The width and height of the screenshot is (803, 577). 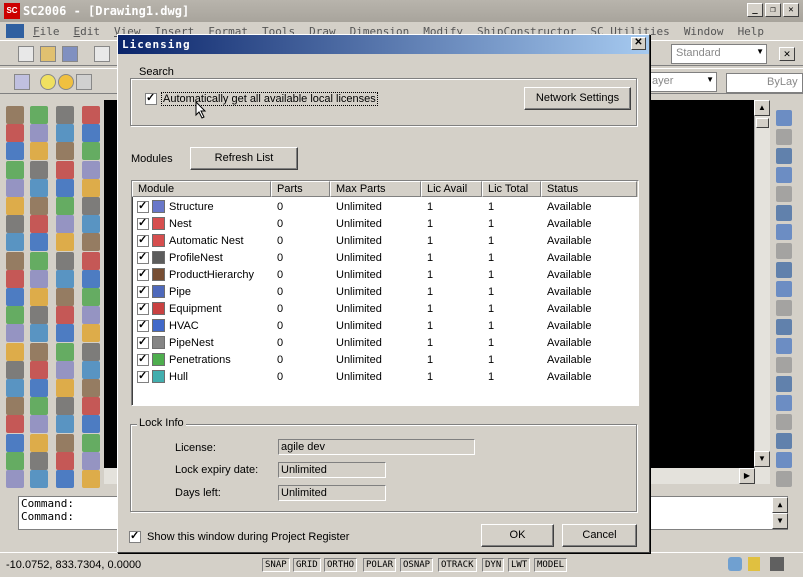 I want to click on column-header-parts: Parts, so click(x=300, y=189).